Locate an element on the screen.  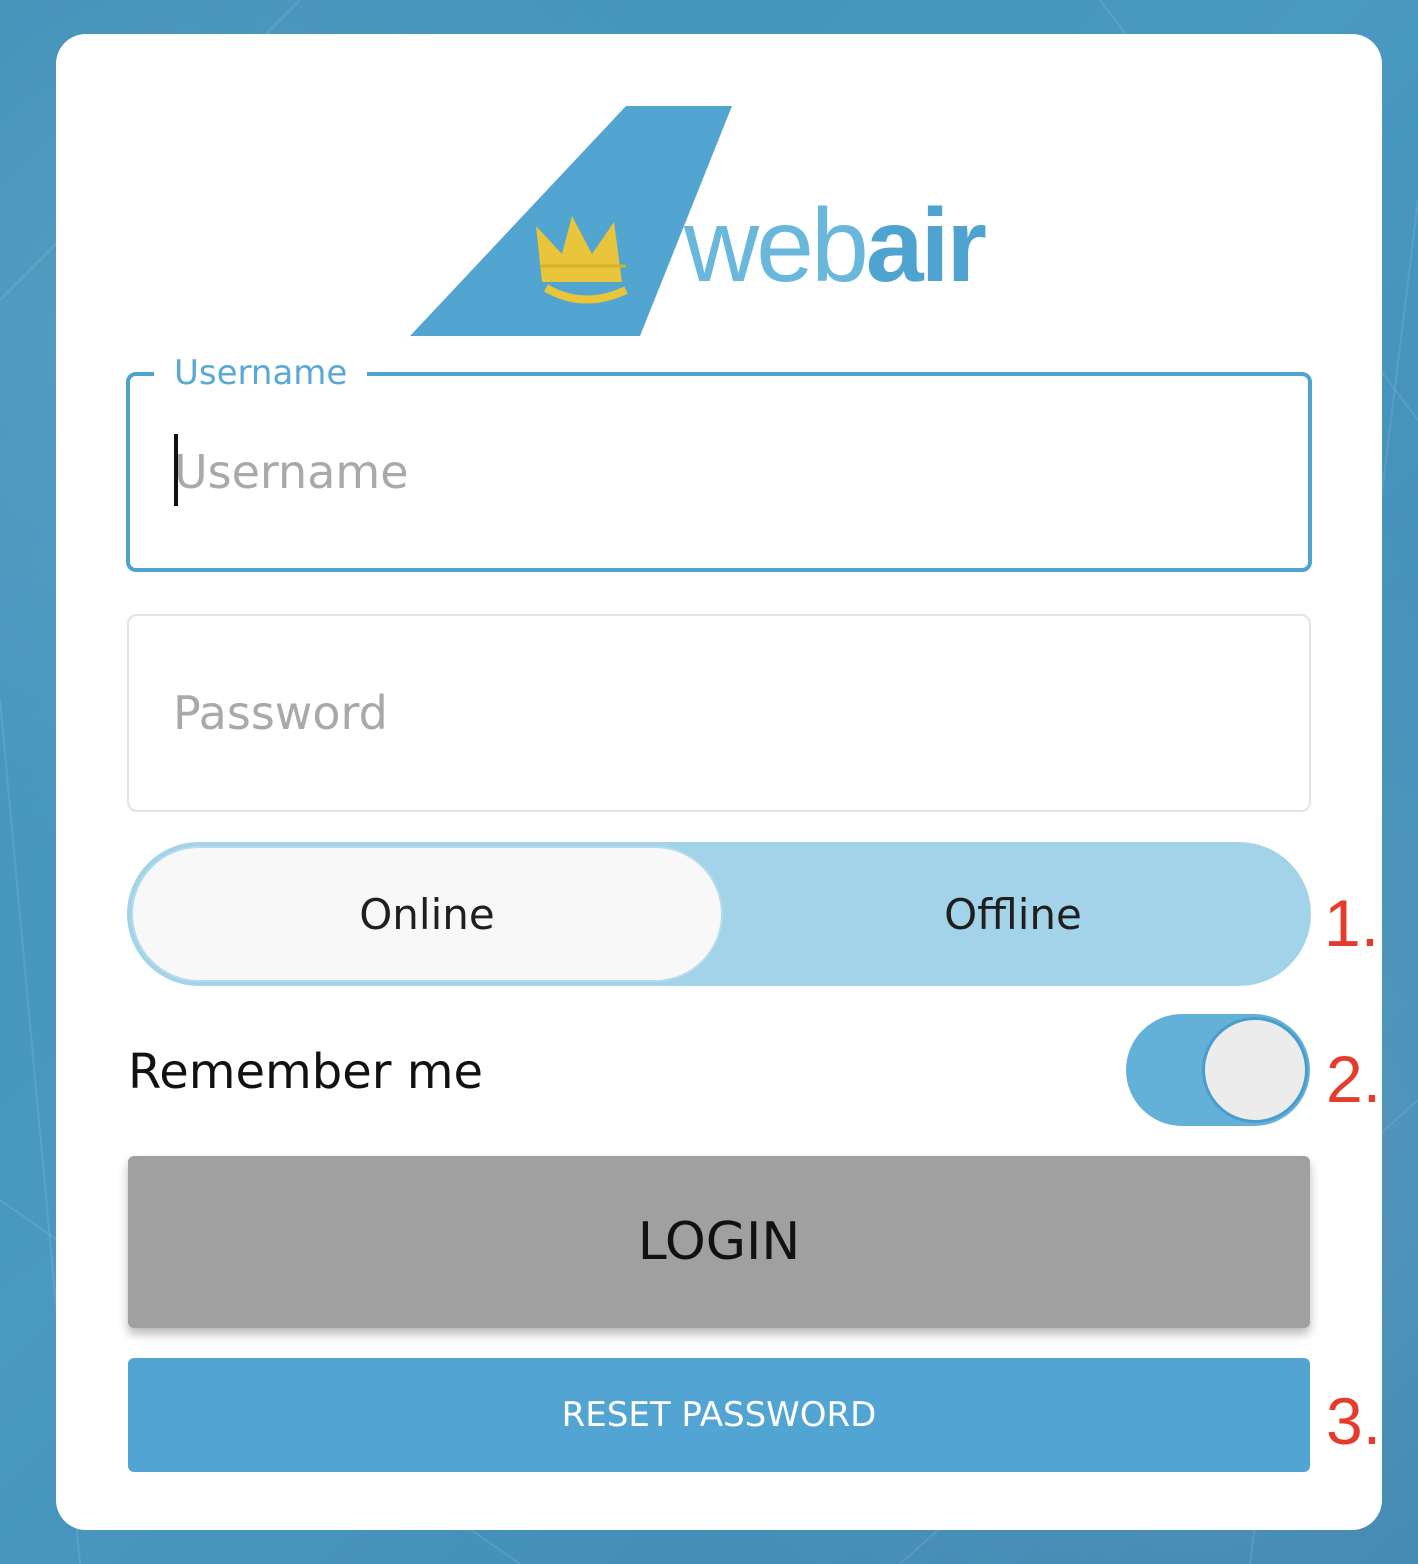
password-field is located at coordinates (719, 713).